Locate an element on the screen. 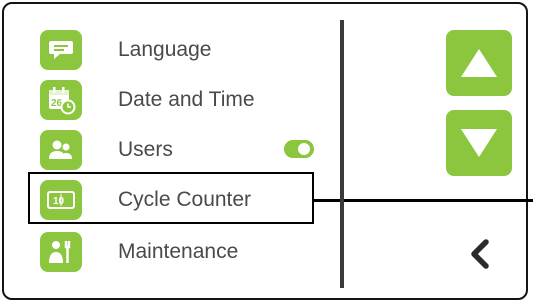  highlight-box is located at coordinates (171, 198).